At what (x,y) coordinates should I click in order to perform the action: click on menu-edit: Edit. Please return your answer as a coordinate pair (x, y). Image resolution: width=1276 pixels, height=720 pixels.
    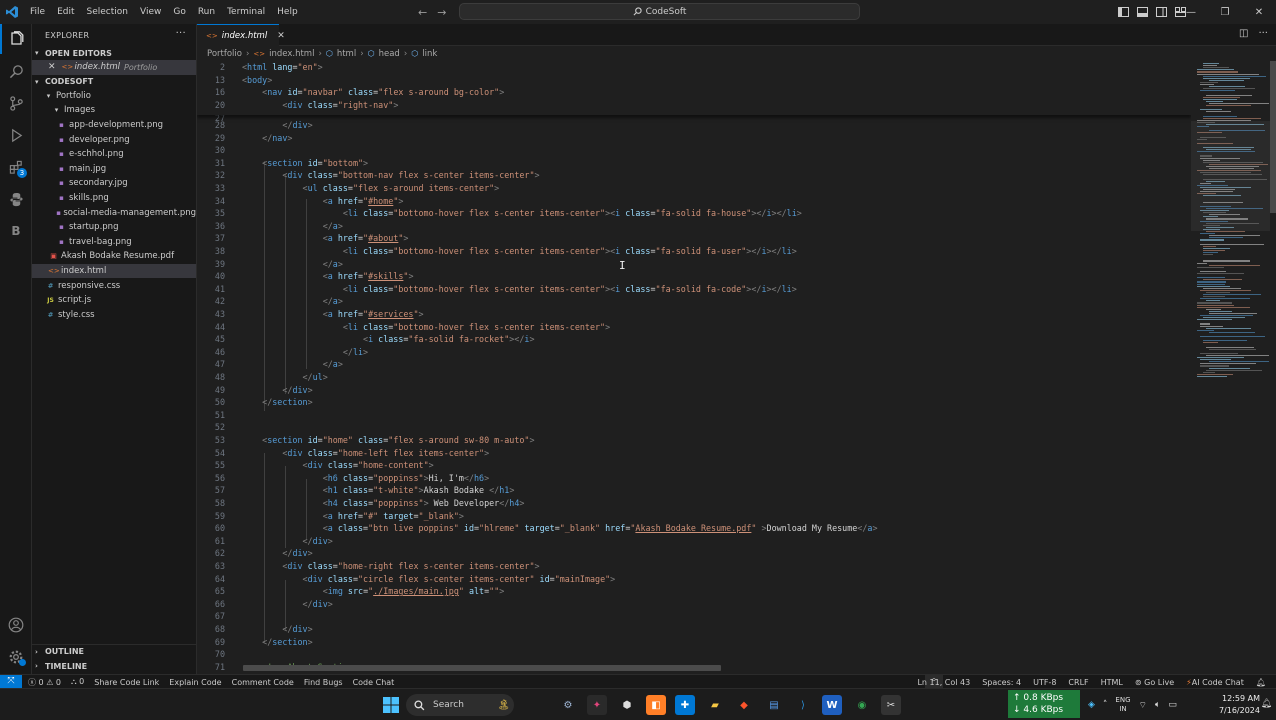
    Looking at the image, I should click on (65, 12).